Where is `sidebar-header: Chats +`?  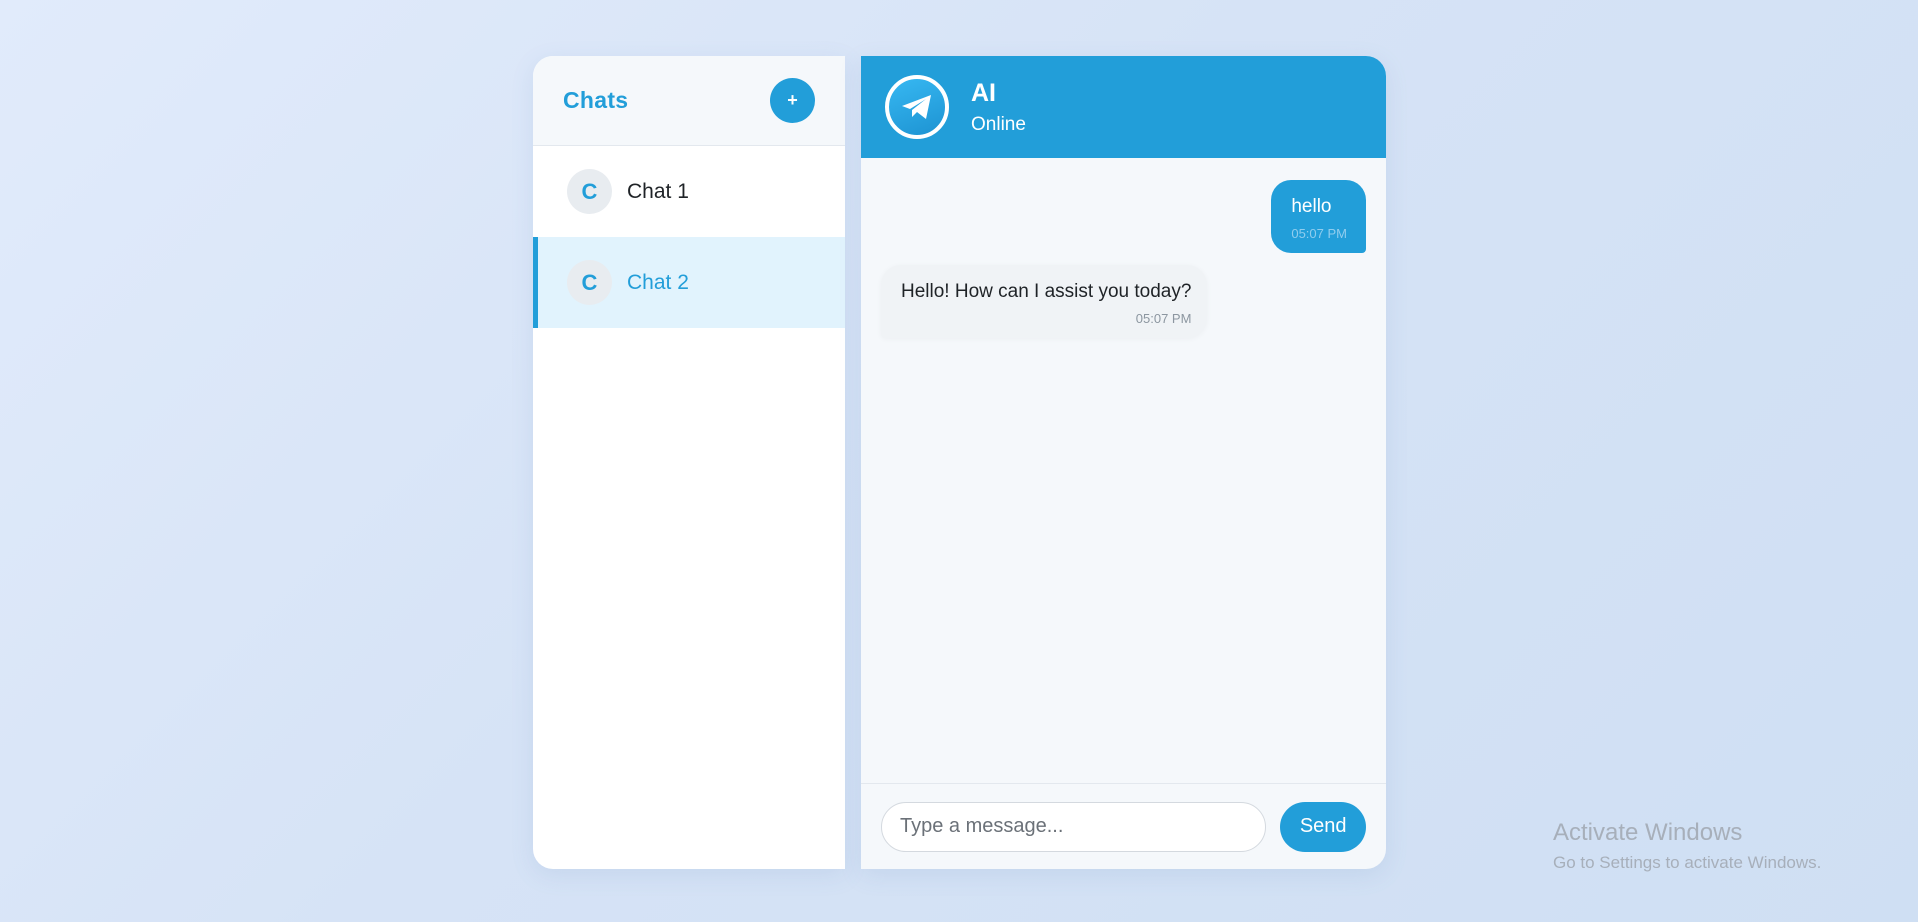
sidebar-header: Chats + is located at coordinates (689, 101).